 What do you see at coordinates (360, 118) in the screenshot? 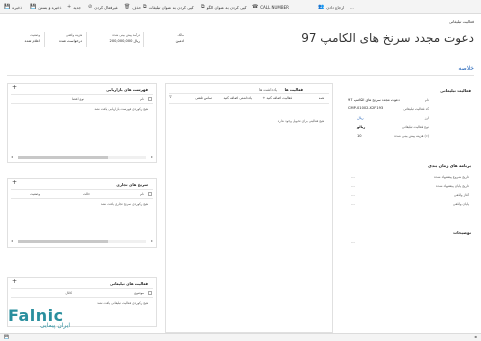
I see `field-value-currency: ریال` at bounding box center [360, 118].